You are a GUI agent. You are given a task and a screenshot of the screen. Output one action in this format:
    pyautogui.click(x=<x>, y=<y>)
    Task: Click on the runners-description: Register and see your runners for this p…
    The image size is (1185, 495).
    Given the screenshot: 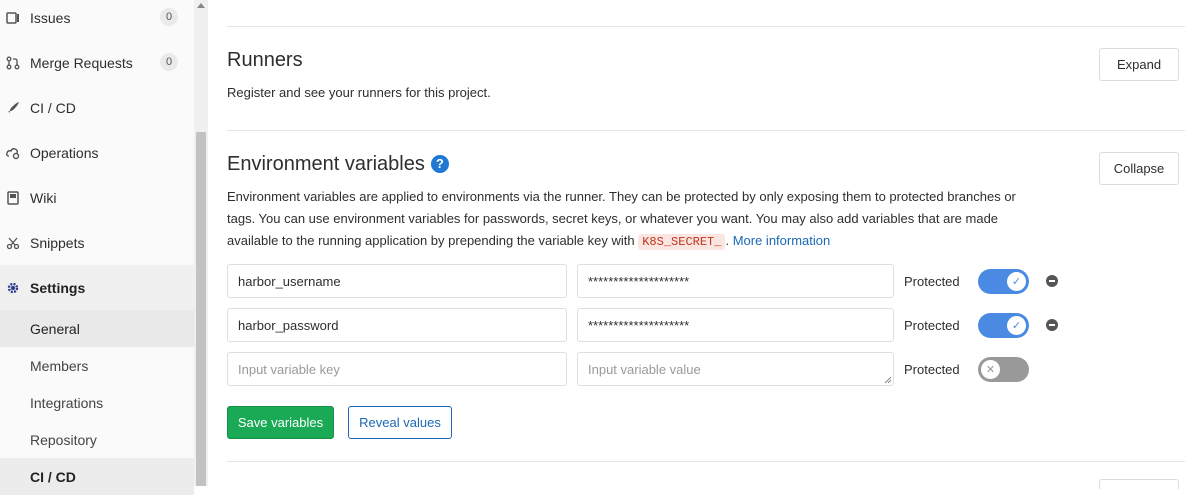 What is the action you would take?
    pyautogui.click(x=359, y=92)
    